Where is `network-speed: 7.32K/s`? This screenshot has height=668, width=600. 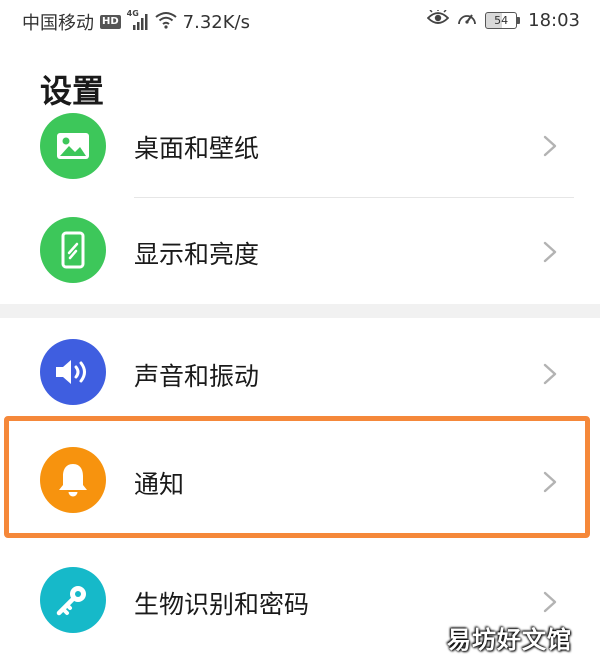 network-speed: 7.32K/s is located at coordinates (216, 22).